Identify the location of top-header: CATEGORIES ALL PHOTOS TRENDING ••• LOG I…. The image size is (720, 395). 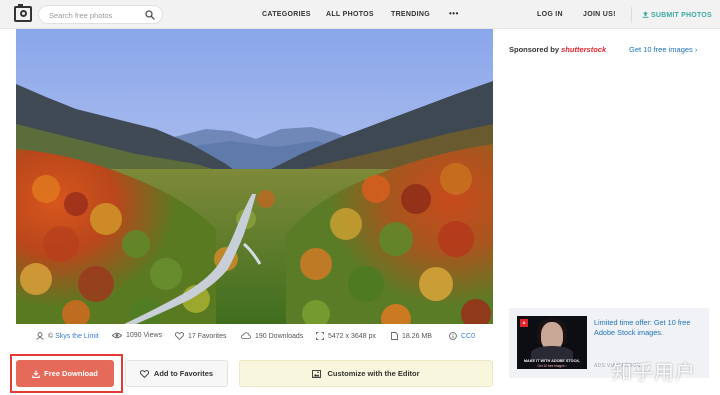
(360, 14).